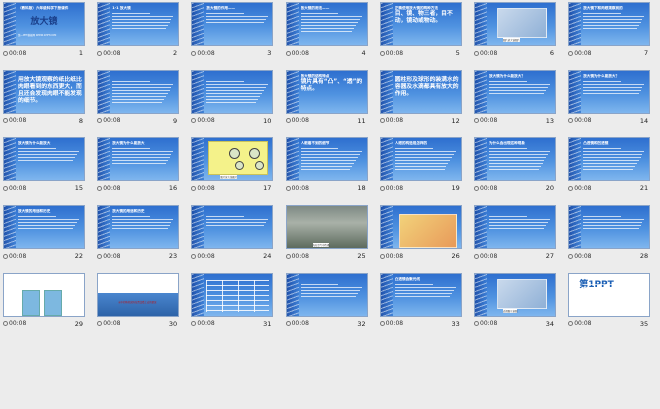 The width and height of the screenshot is (660, 409). I want to click on slide-thumbnail-16: 放大镜为什么能放大 00:08 16, so click(138, 166).